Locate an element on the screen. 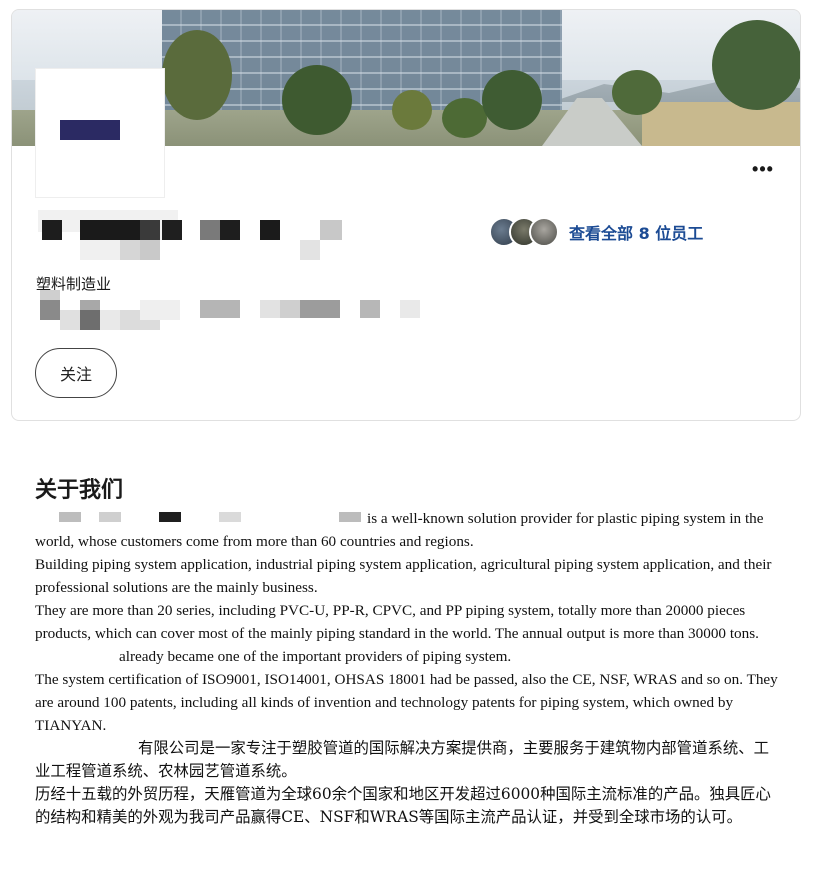 This screenshot has height=875, width=813. follow-button: 关注 is located at coordinates (76, 373).